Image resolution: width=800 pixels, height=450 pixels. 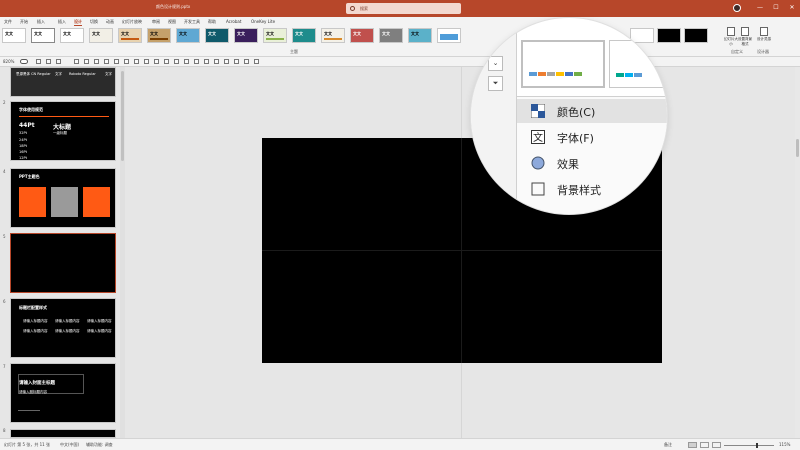 I want to click on notes-button: 备注, so click(x=668, y=445).